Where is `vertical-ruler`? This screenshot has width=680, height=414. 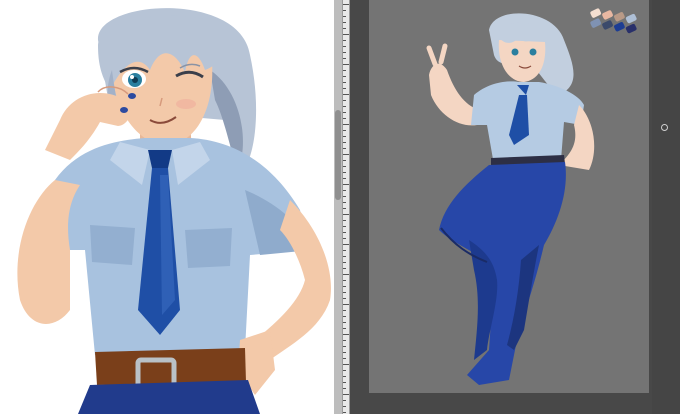
vertical-ruler is located at coordinates (346, 207).